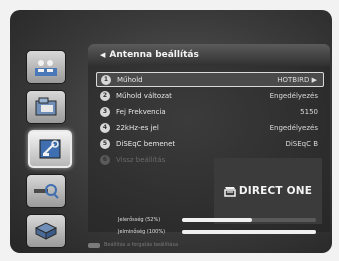 Image resolution: width=339 pixels, height=261 pixels. I want to click on storage-icon, so click(46, 231).